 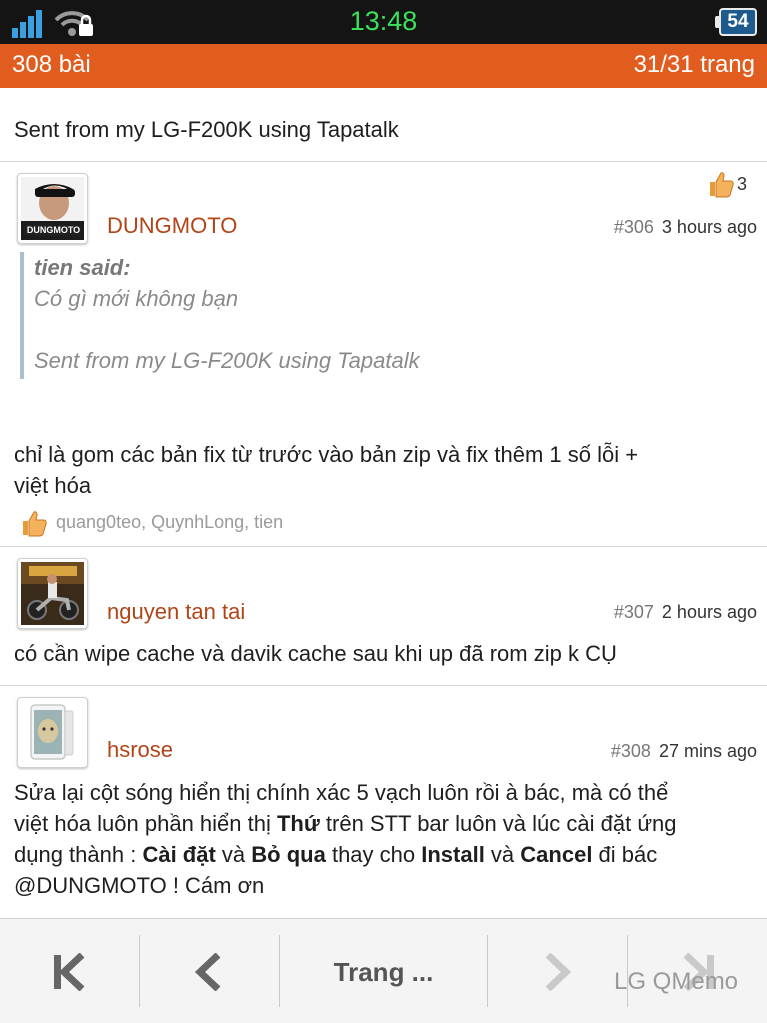 I want to click on post-meta: #308 27 mins ago, so click(x=684, y=751).